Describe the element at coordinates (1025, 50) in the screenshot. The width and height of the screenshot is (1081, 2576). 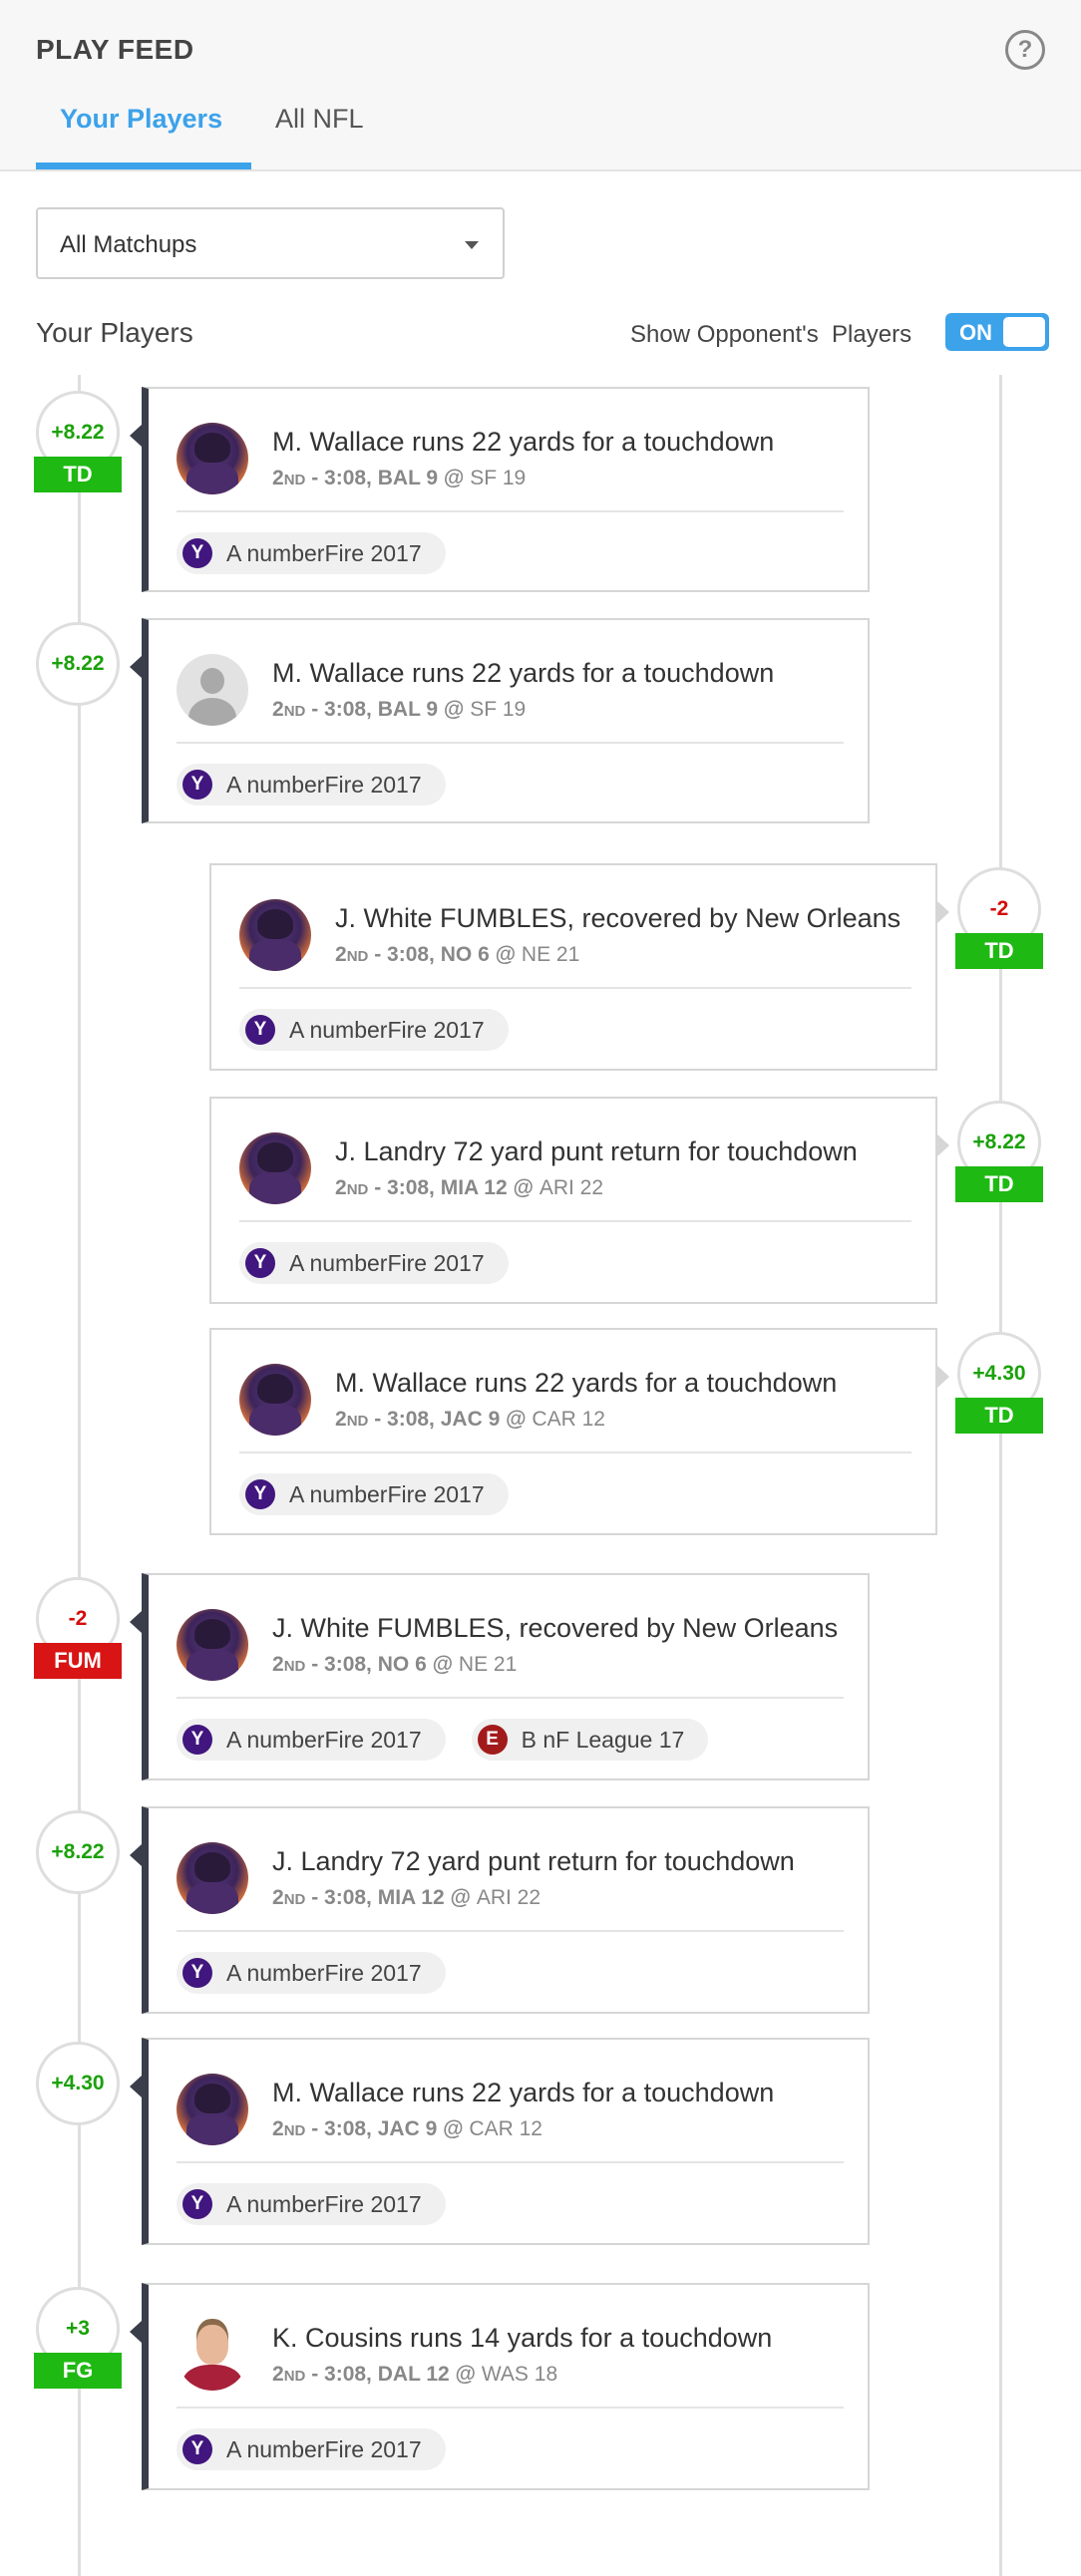
I see `help-icon: ?` at that location.